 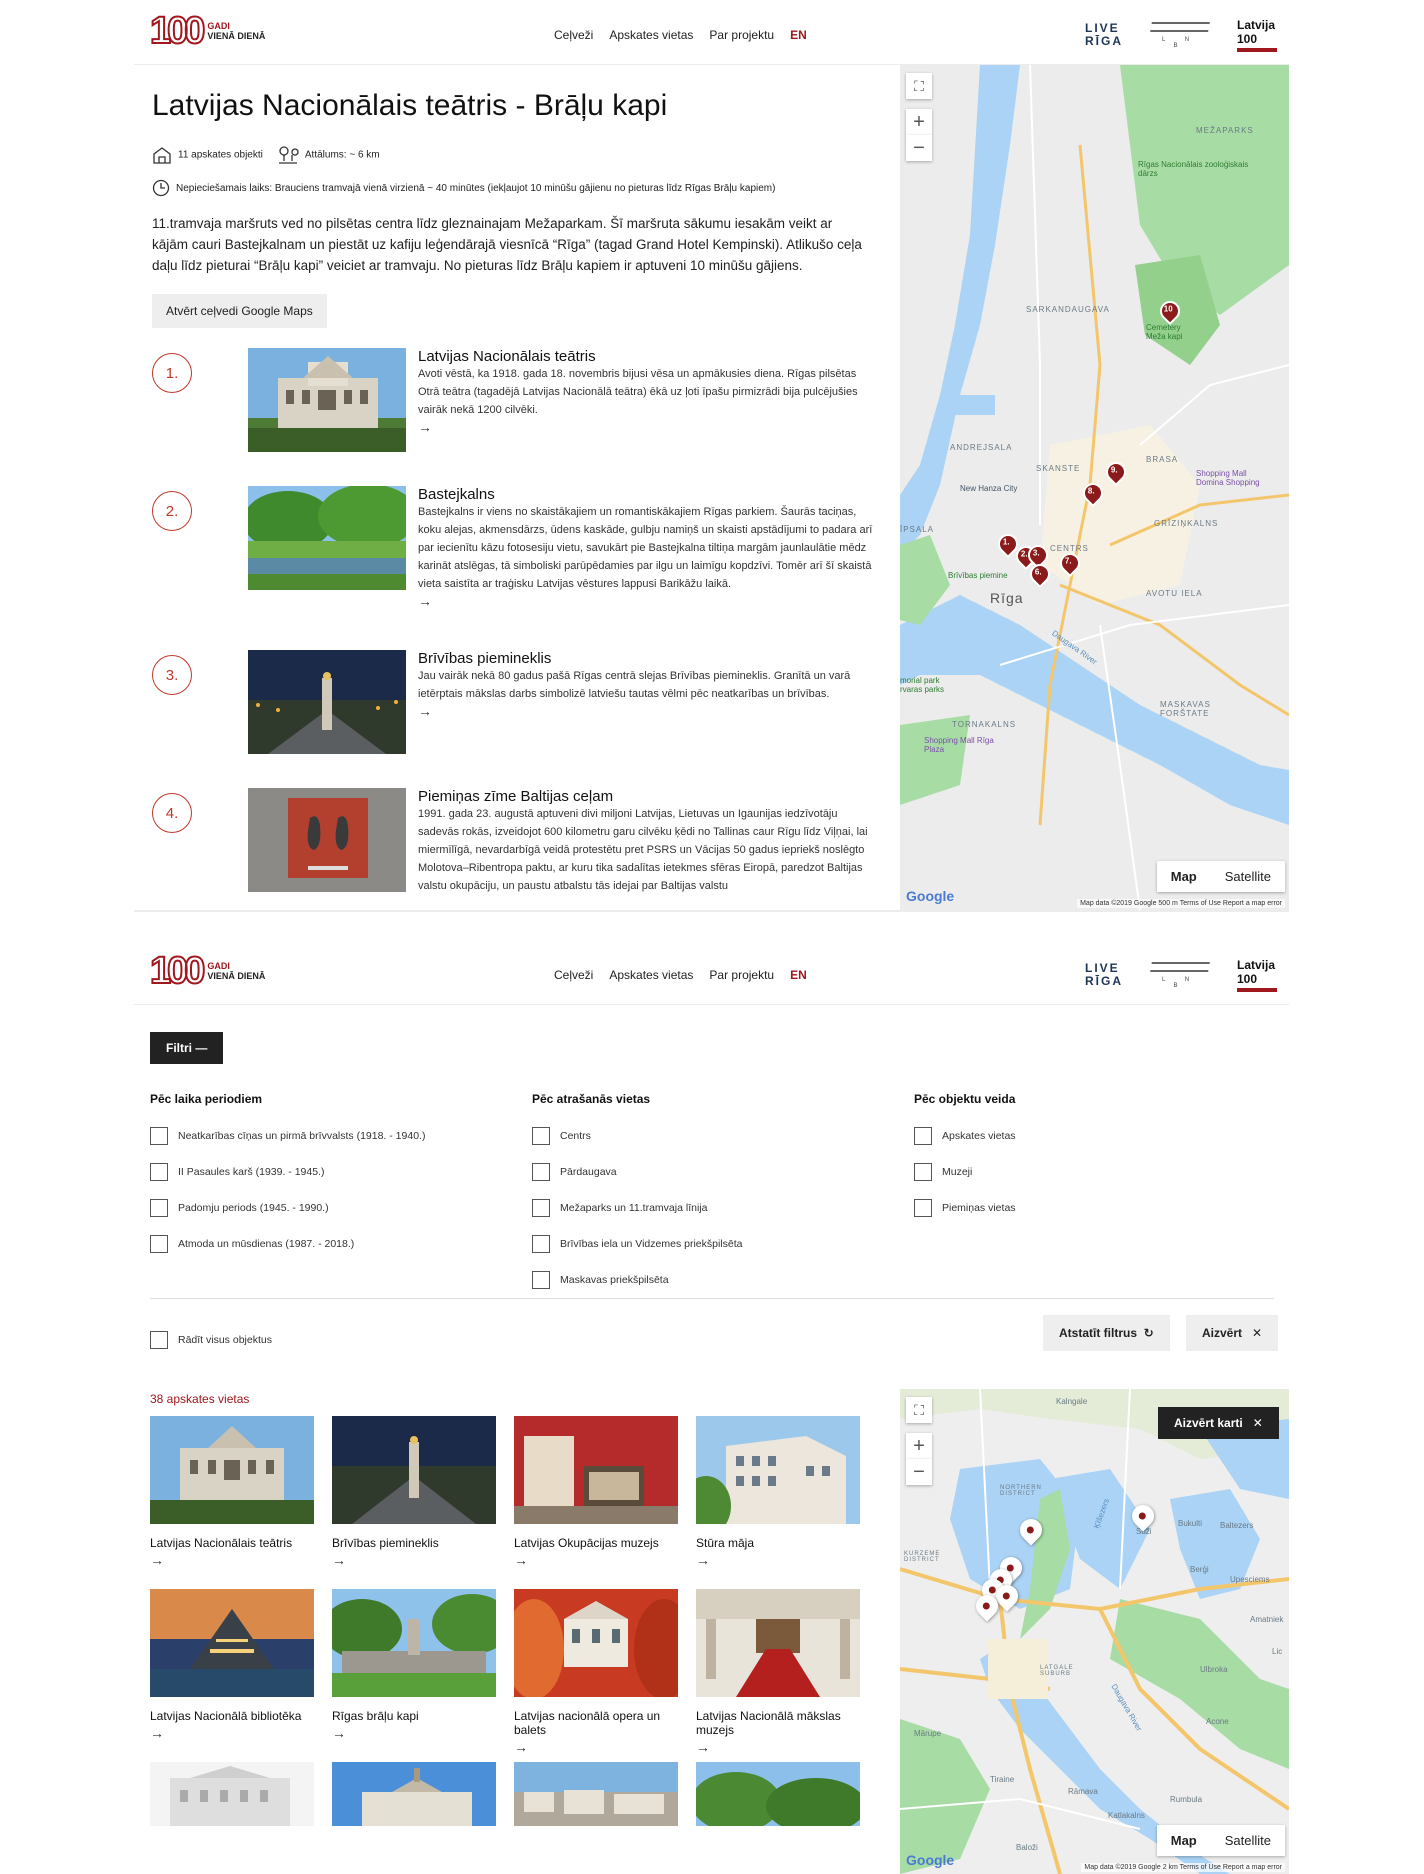 I want to click on baltic-way-photo, so click(x=327, y=840).